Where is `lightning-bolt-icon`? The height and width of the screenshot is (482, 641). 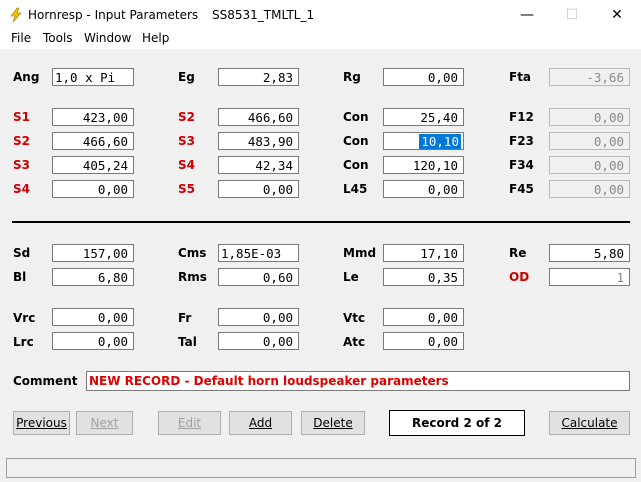 lightning-bolt-icon is located at coordinates (16, 15).